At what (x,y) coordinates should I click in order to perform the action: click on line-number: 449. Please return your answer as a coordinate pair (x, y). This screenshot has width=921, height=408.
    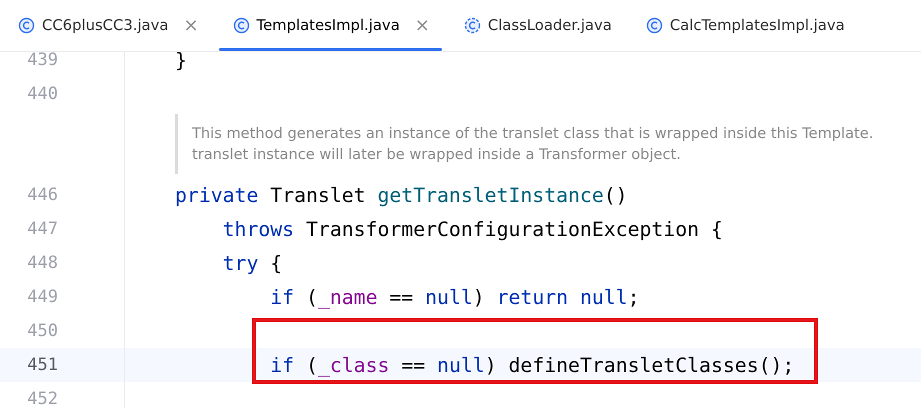
    Looking at the image, I should click on (42, 297).